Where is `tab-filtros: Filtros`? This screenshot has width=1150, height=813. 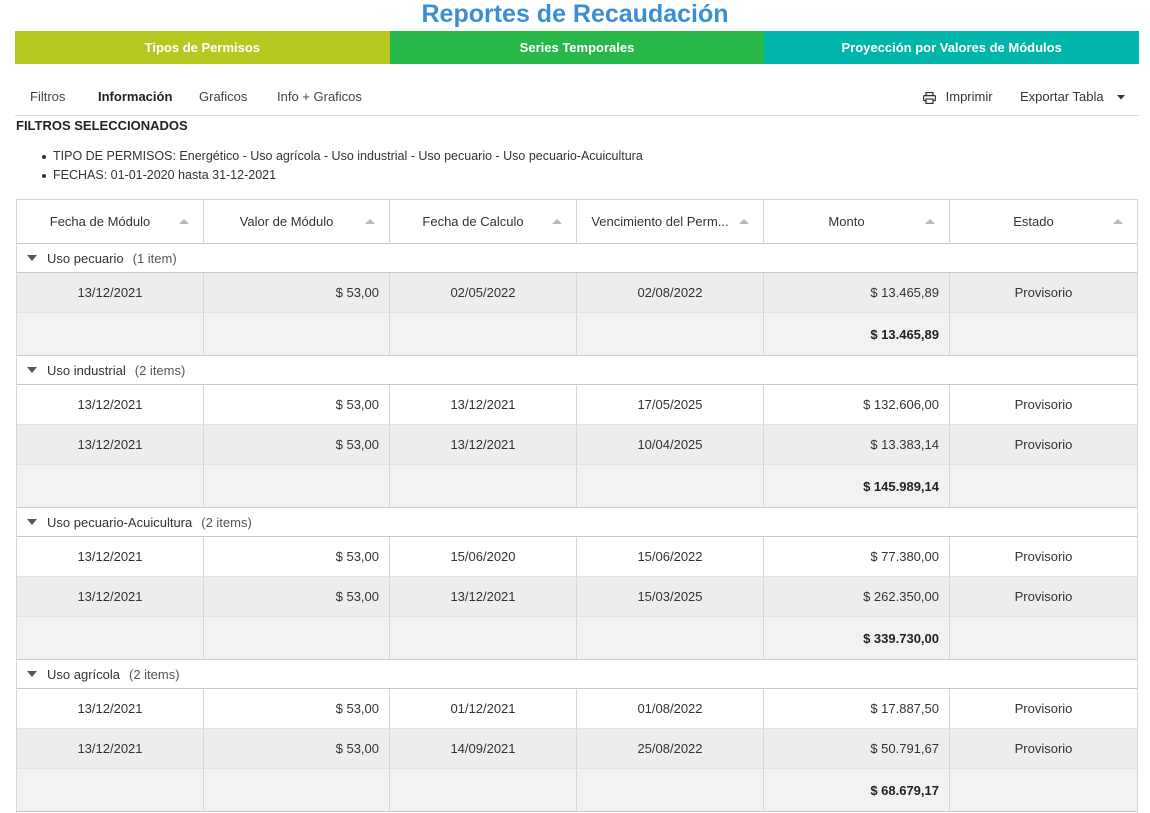 tab-filtros: Filtros is located at coordinates (47, 97).